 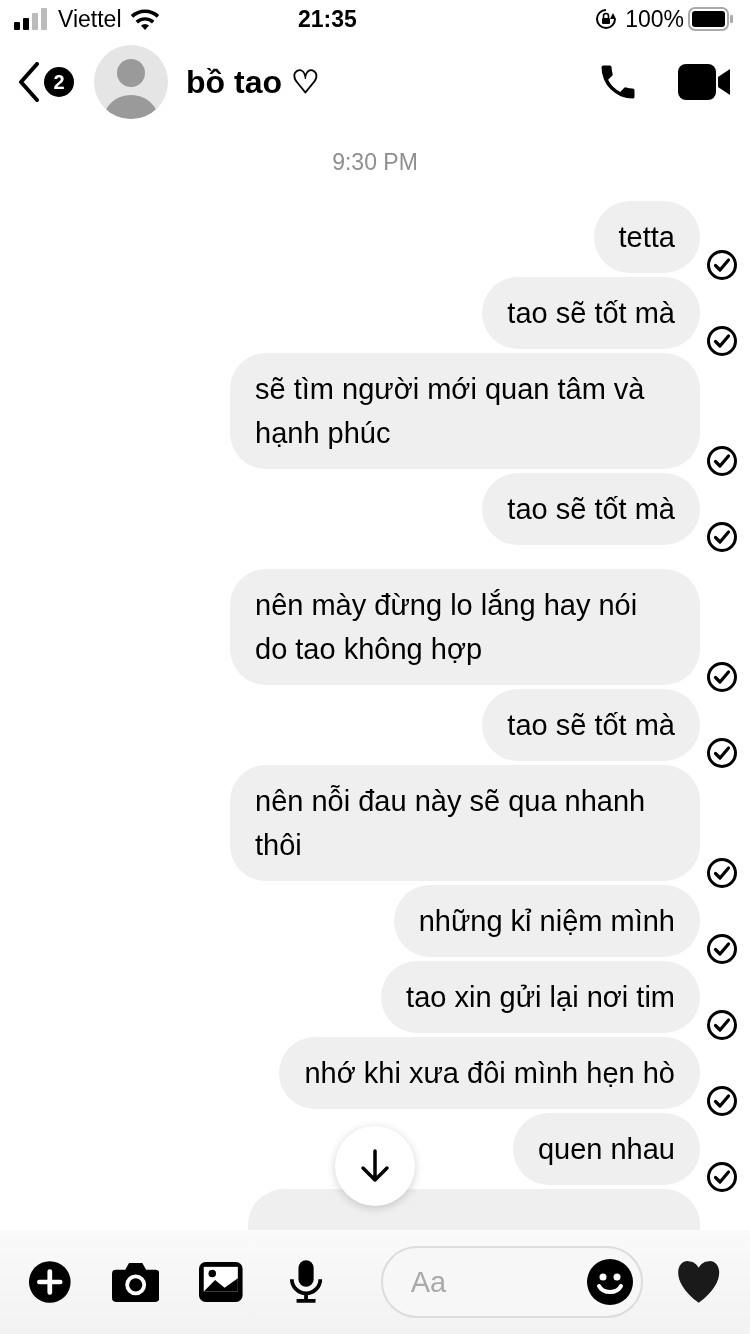 I want to click on carrier-name: Viettel, so click(x=90, y=19).